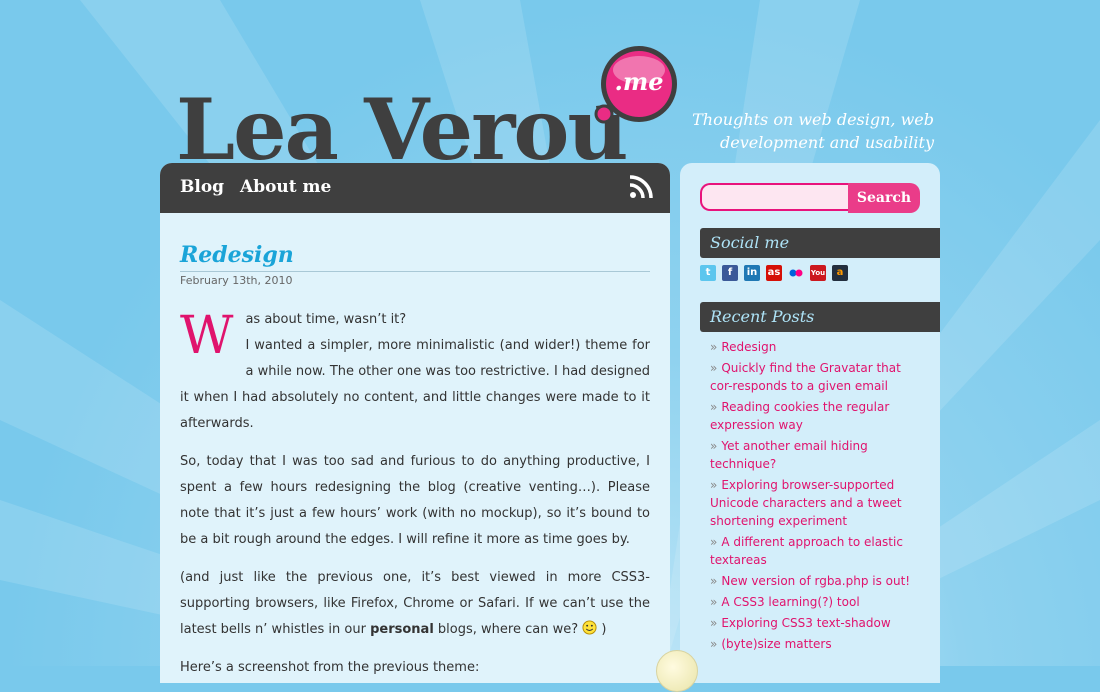  Describe the element at coordinates (202, 187) in the screenshot. I see `nav-blog: Blog` at that location.